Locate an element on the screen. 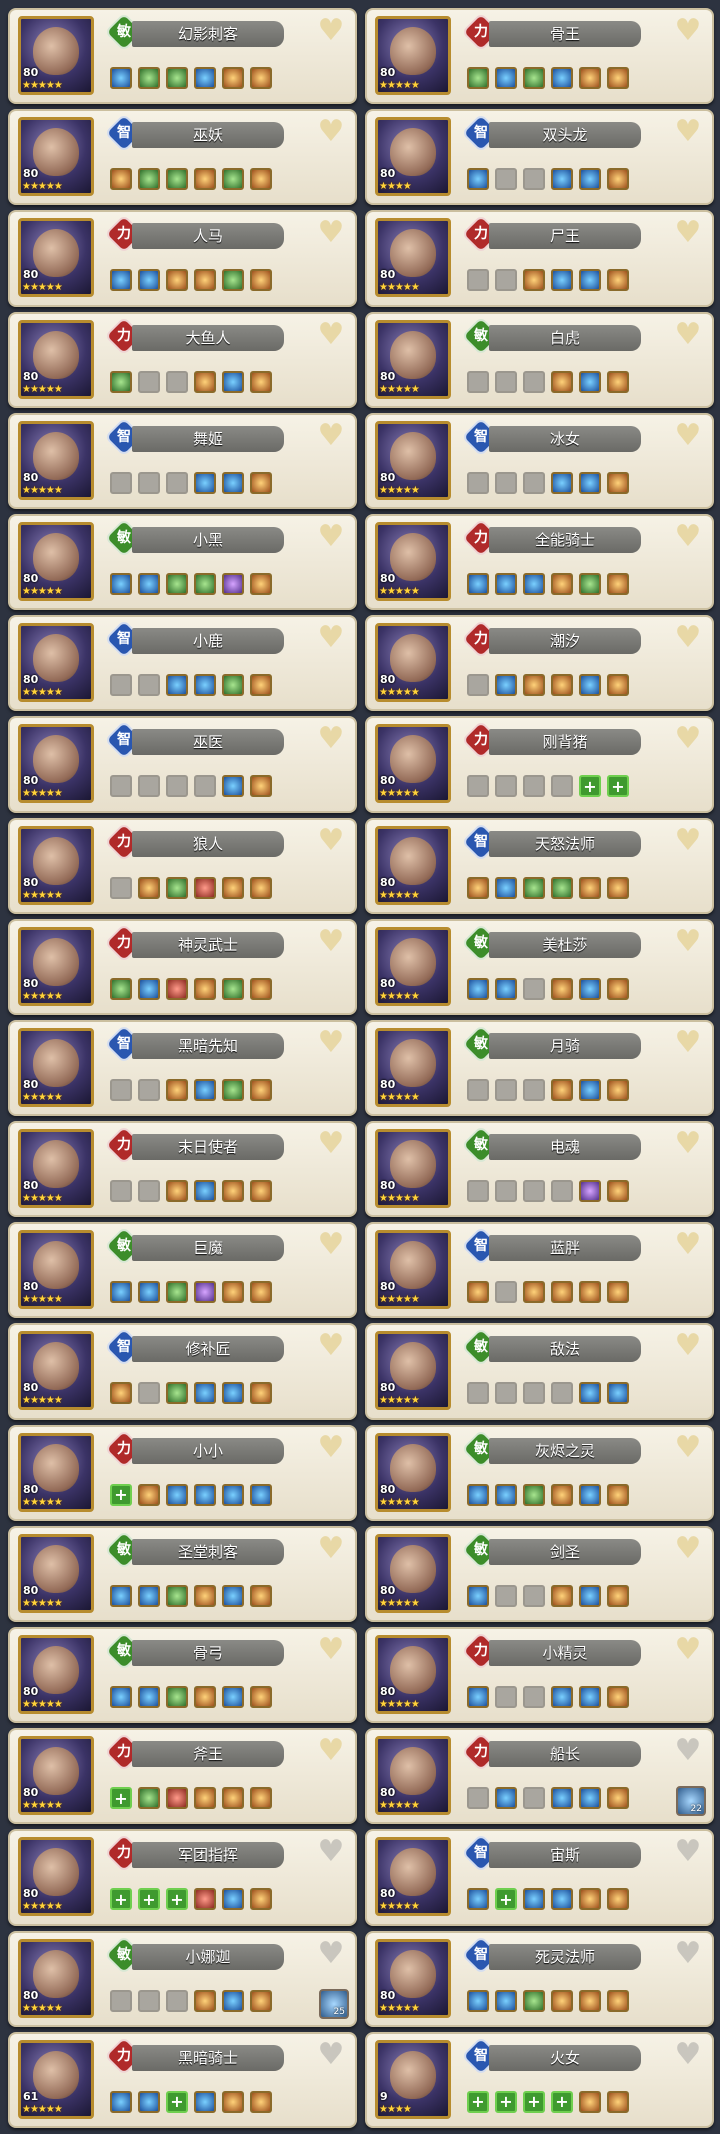  hero-shard-icon: 25 is located at coordinates (334, 2003).